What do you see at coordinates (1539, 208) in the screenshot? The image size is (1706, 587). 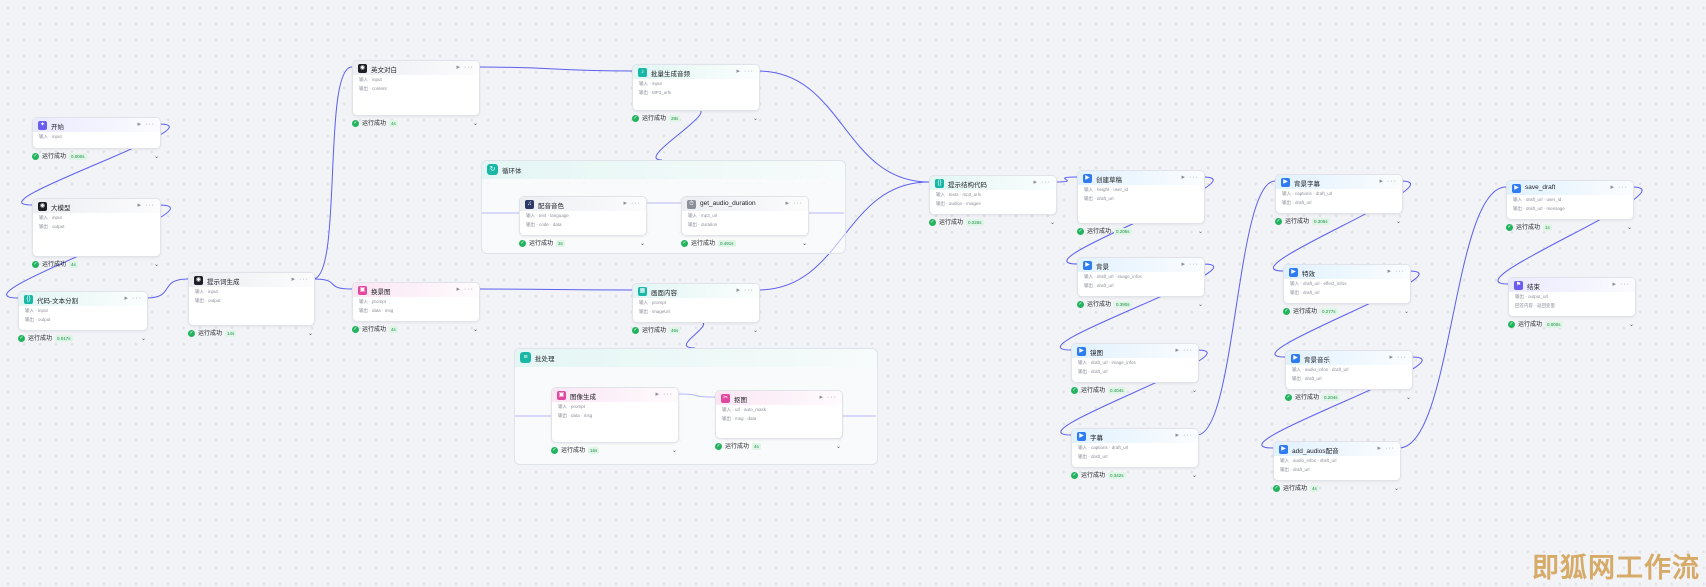 I see `node-output-row: 输出 · draft_url · message` at bounding box center [1539, 208].